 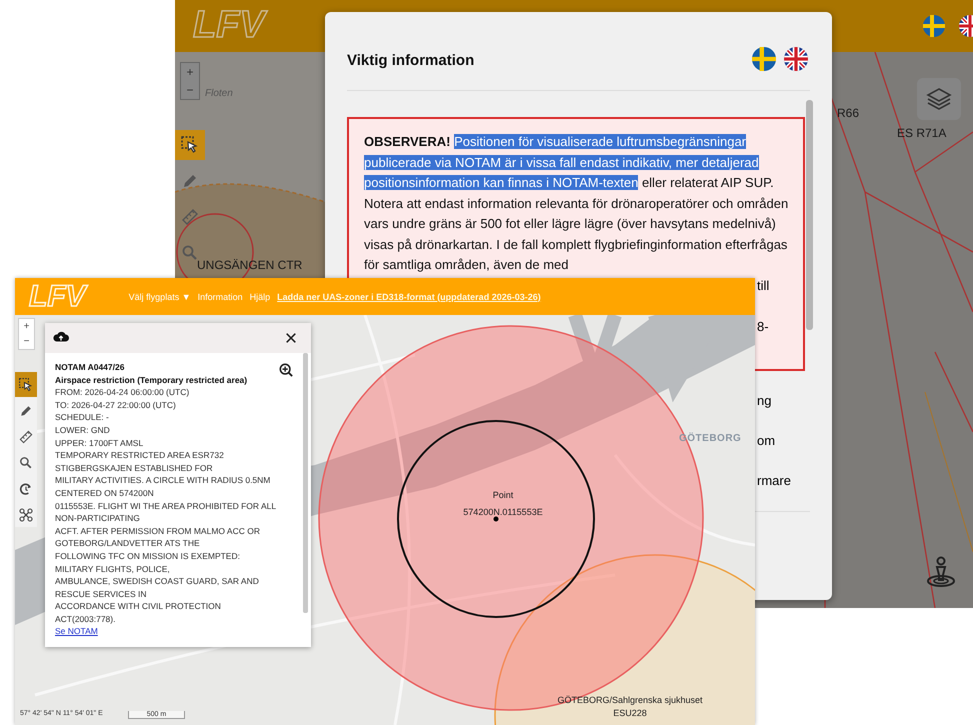 I want to click on zoom-in-icon, so click(x=286, y=370).